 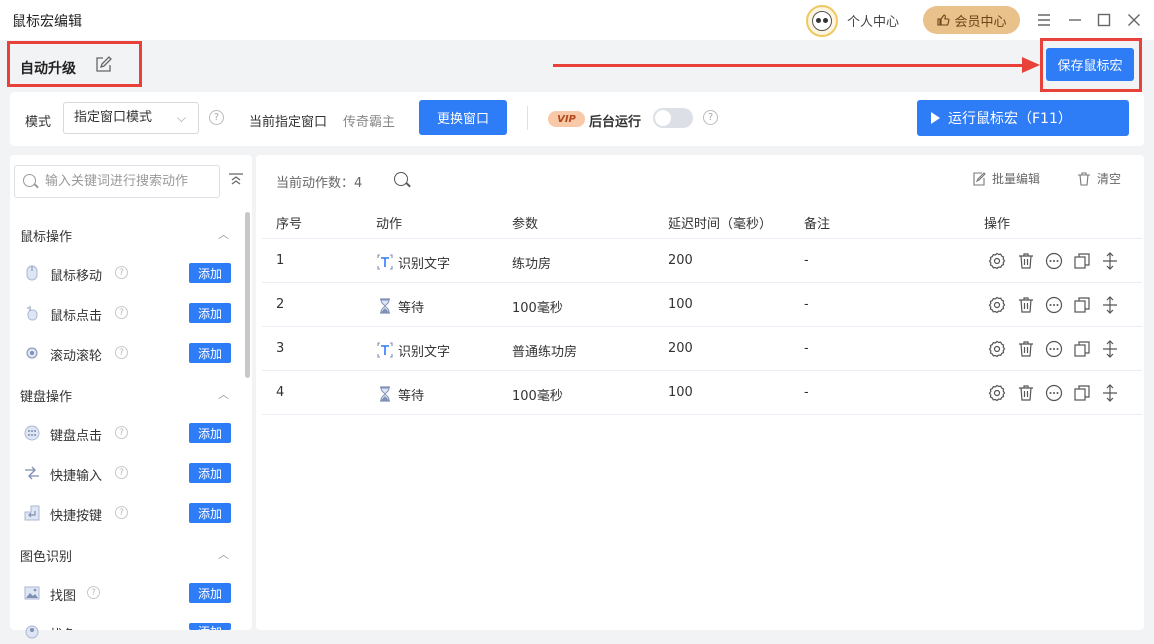 What do you see at coordinates (680, 348) in the screenshot?
I see `row-delay: 200` at bounding box center [680, 348].